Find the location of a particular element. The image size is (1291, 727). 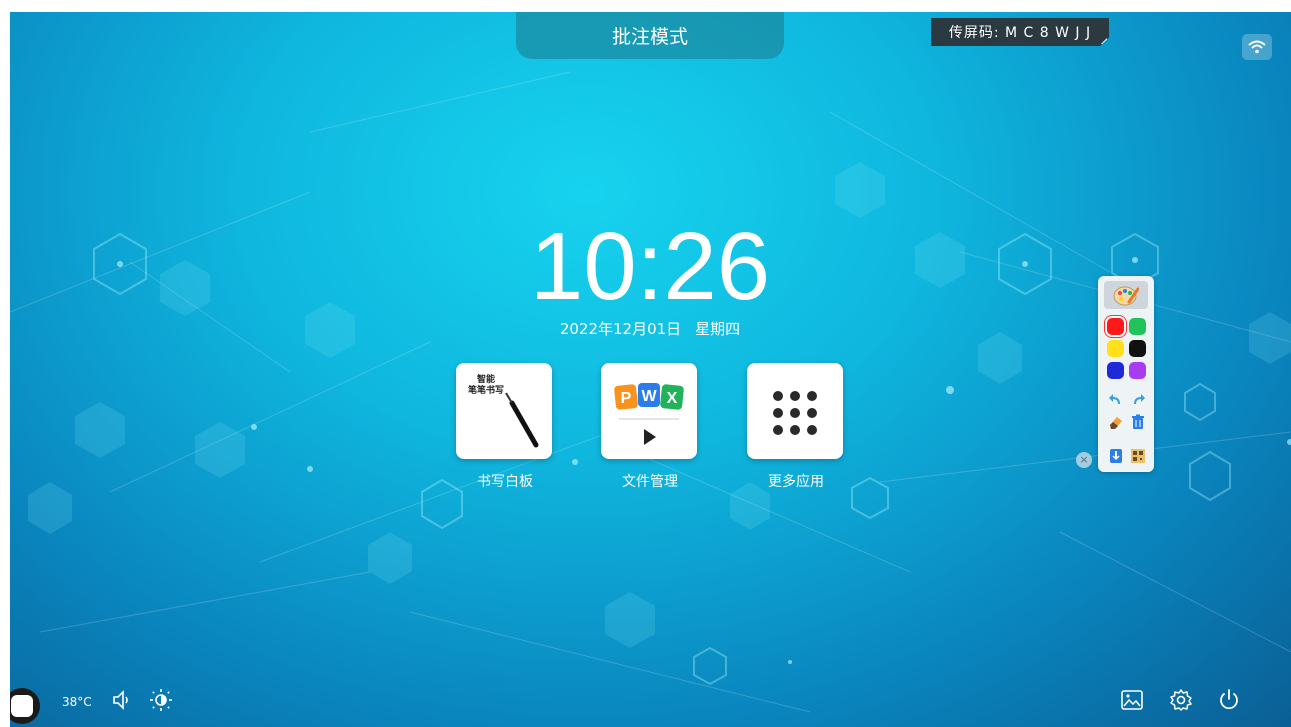

brightness-icon is located at coordinates (161, 700).